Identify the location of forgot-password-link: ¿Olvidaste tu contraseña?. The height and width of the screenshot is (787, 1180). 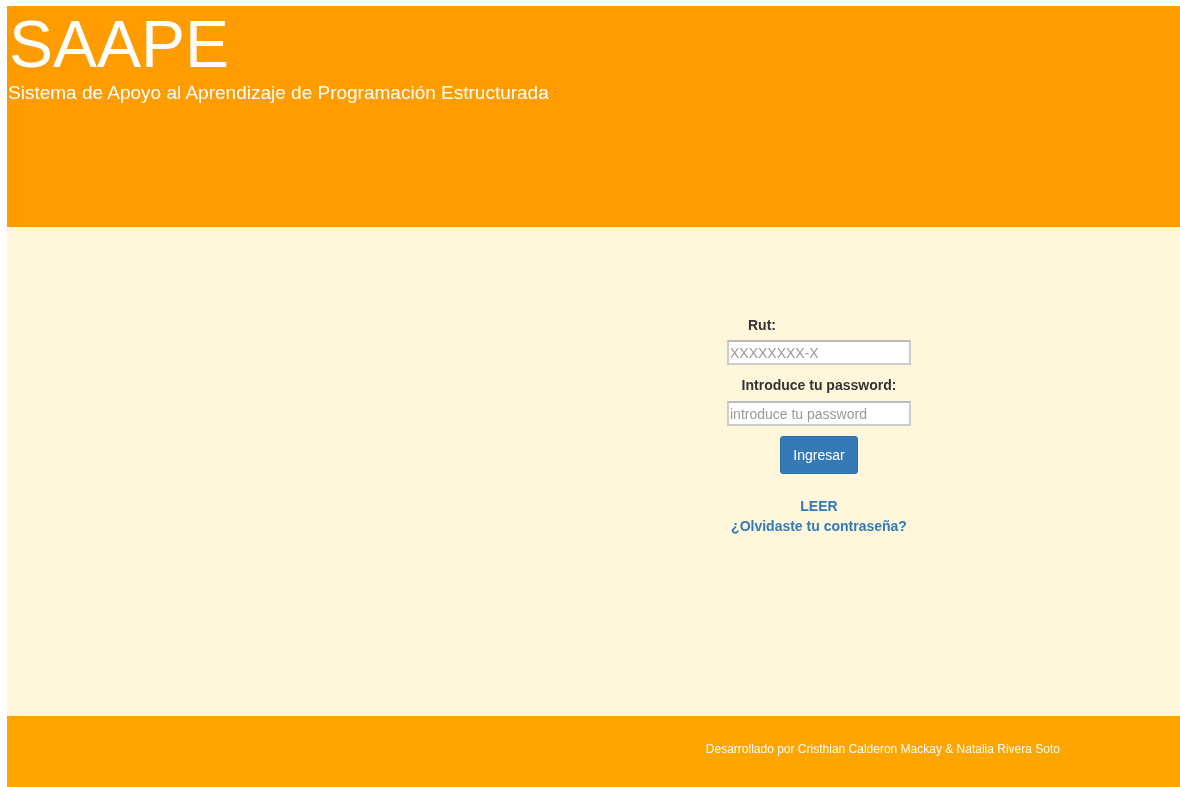
(819, 526).